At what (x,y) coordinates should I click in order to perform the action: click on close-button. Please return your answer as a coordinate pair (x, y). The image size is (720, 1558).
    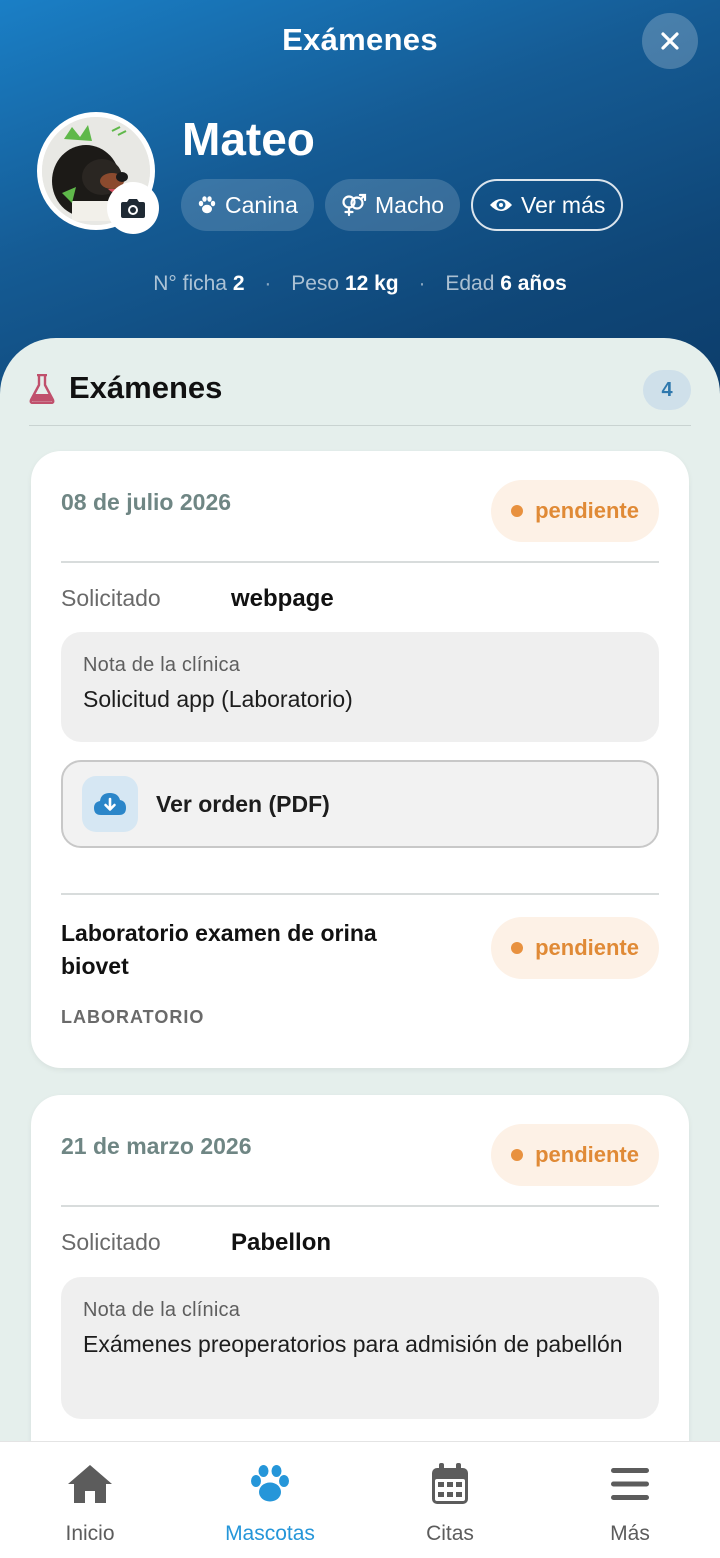
    Looking at the image, I should click on (670, 41).